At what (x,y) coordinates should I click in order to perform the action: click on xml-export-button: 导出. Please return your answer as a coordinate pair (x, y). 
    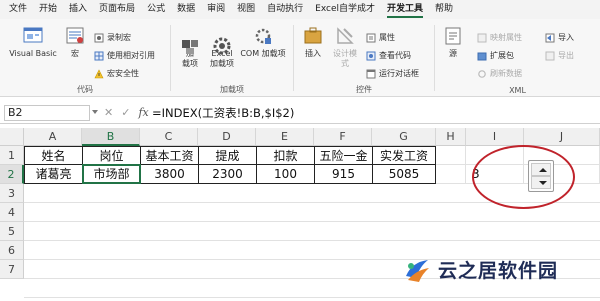
    Looking at the image, I should click on (559, 55).